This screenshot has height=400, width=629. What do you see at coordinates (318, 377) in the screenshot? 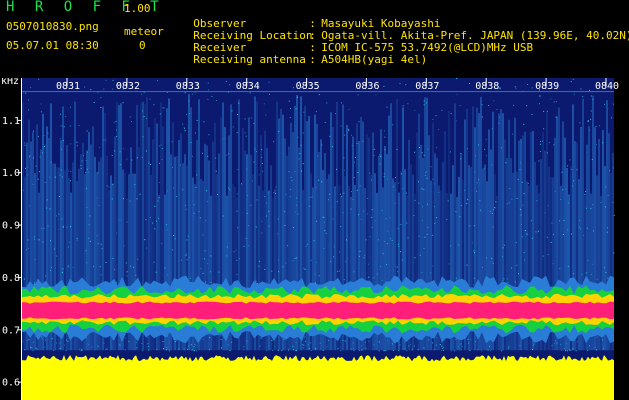
I see `noise-floor` at bounding box center [318, 377].